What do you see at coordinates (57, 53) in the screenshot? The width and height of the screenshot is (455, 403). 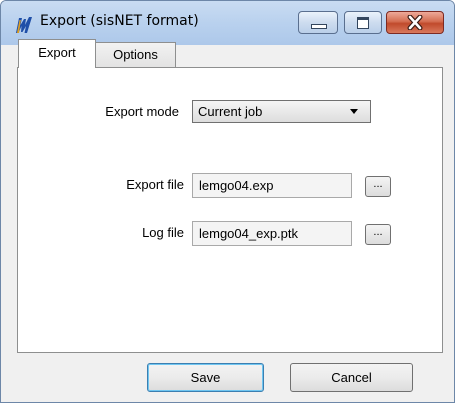 I see `tab-export: Export` at bounding box center [57, 53].